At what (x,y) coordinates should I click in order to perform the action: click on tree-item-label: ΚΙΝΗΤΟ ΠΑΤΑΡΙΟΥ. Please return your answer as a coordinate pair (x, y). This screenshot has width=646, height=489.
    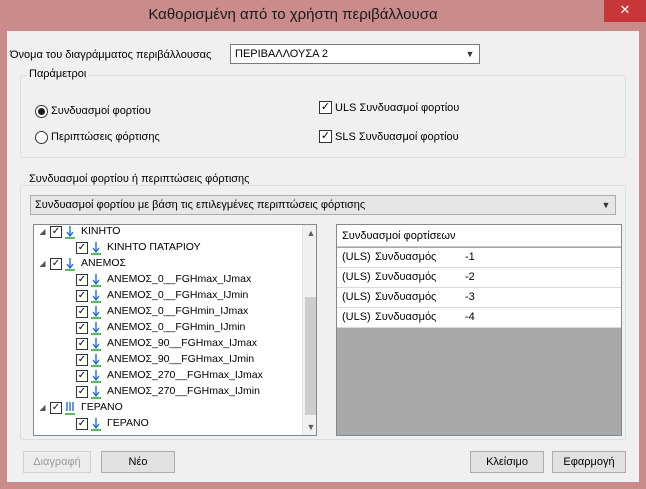
    Looking at the image, I should click on (154, 247).